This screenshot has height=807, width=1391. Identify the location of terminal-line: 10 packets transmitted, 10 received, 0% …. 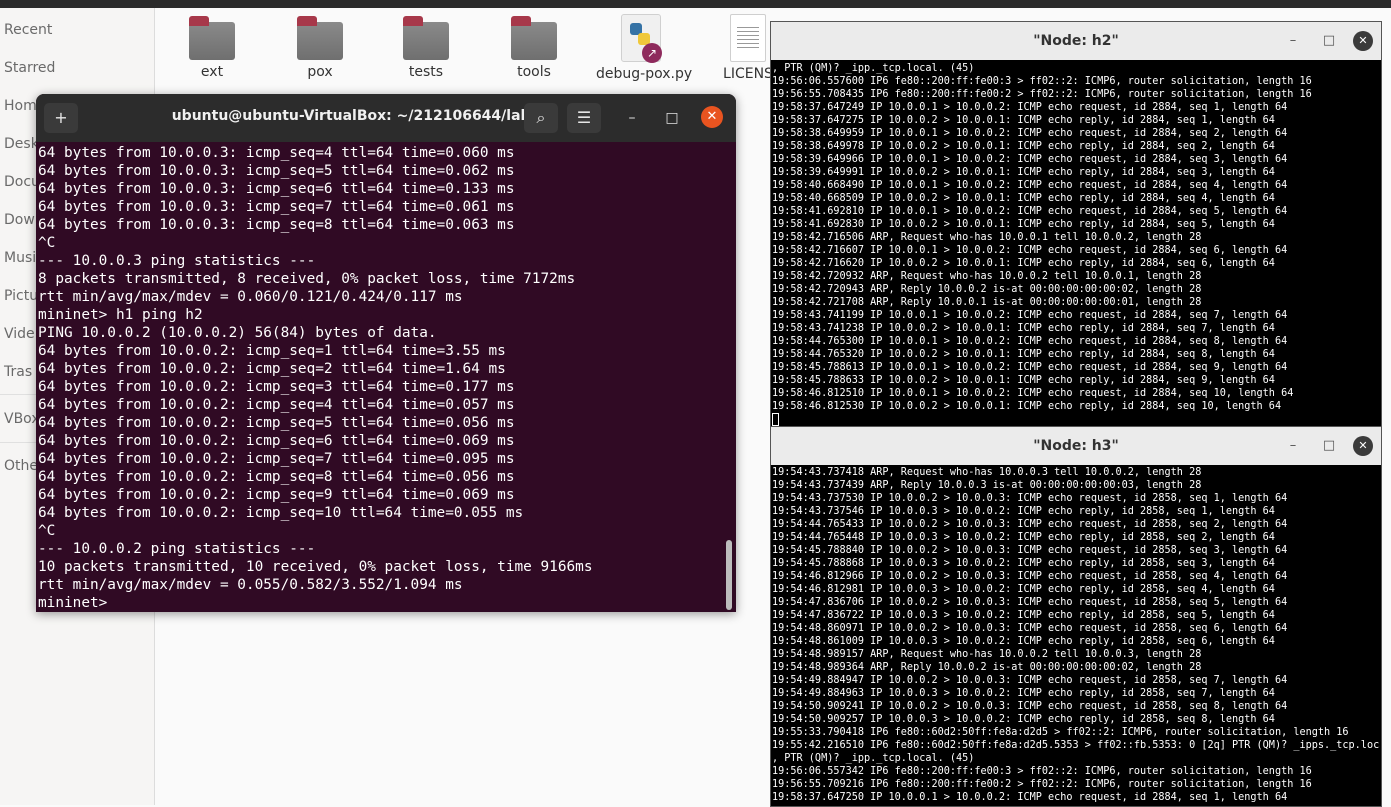
(315, 567).